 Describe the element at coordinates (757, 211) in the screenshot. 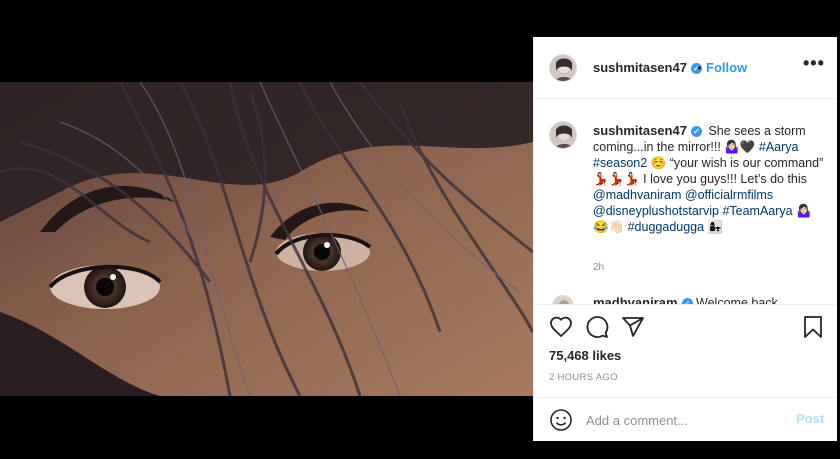

I see `hashtag-link: #TeamAarya` at that location.